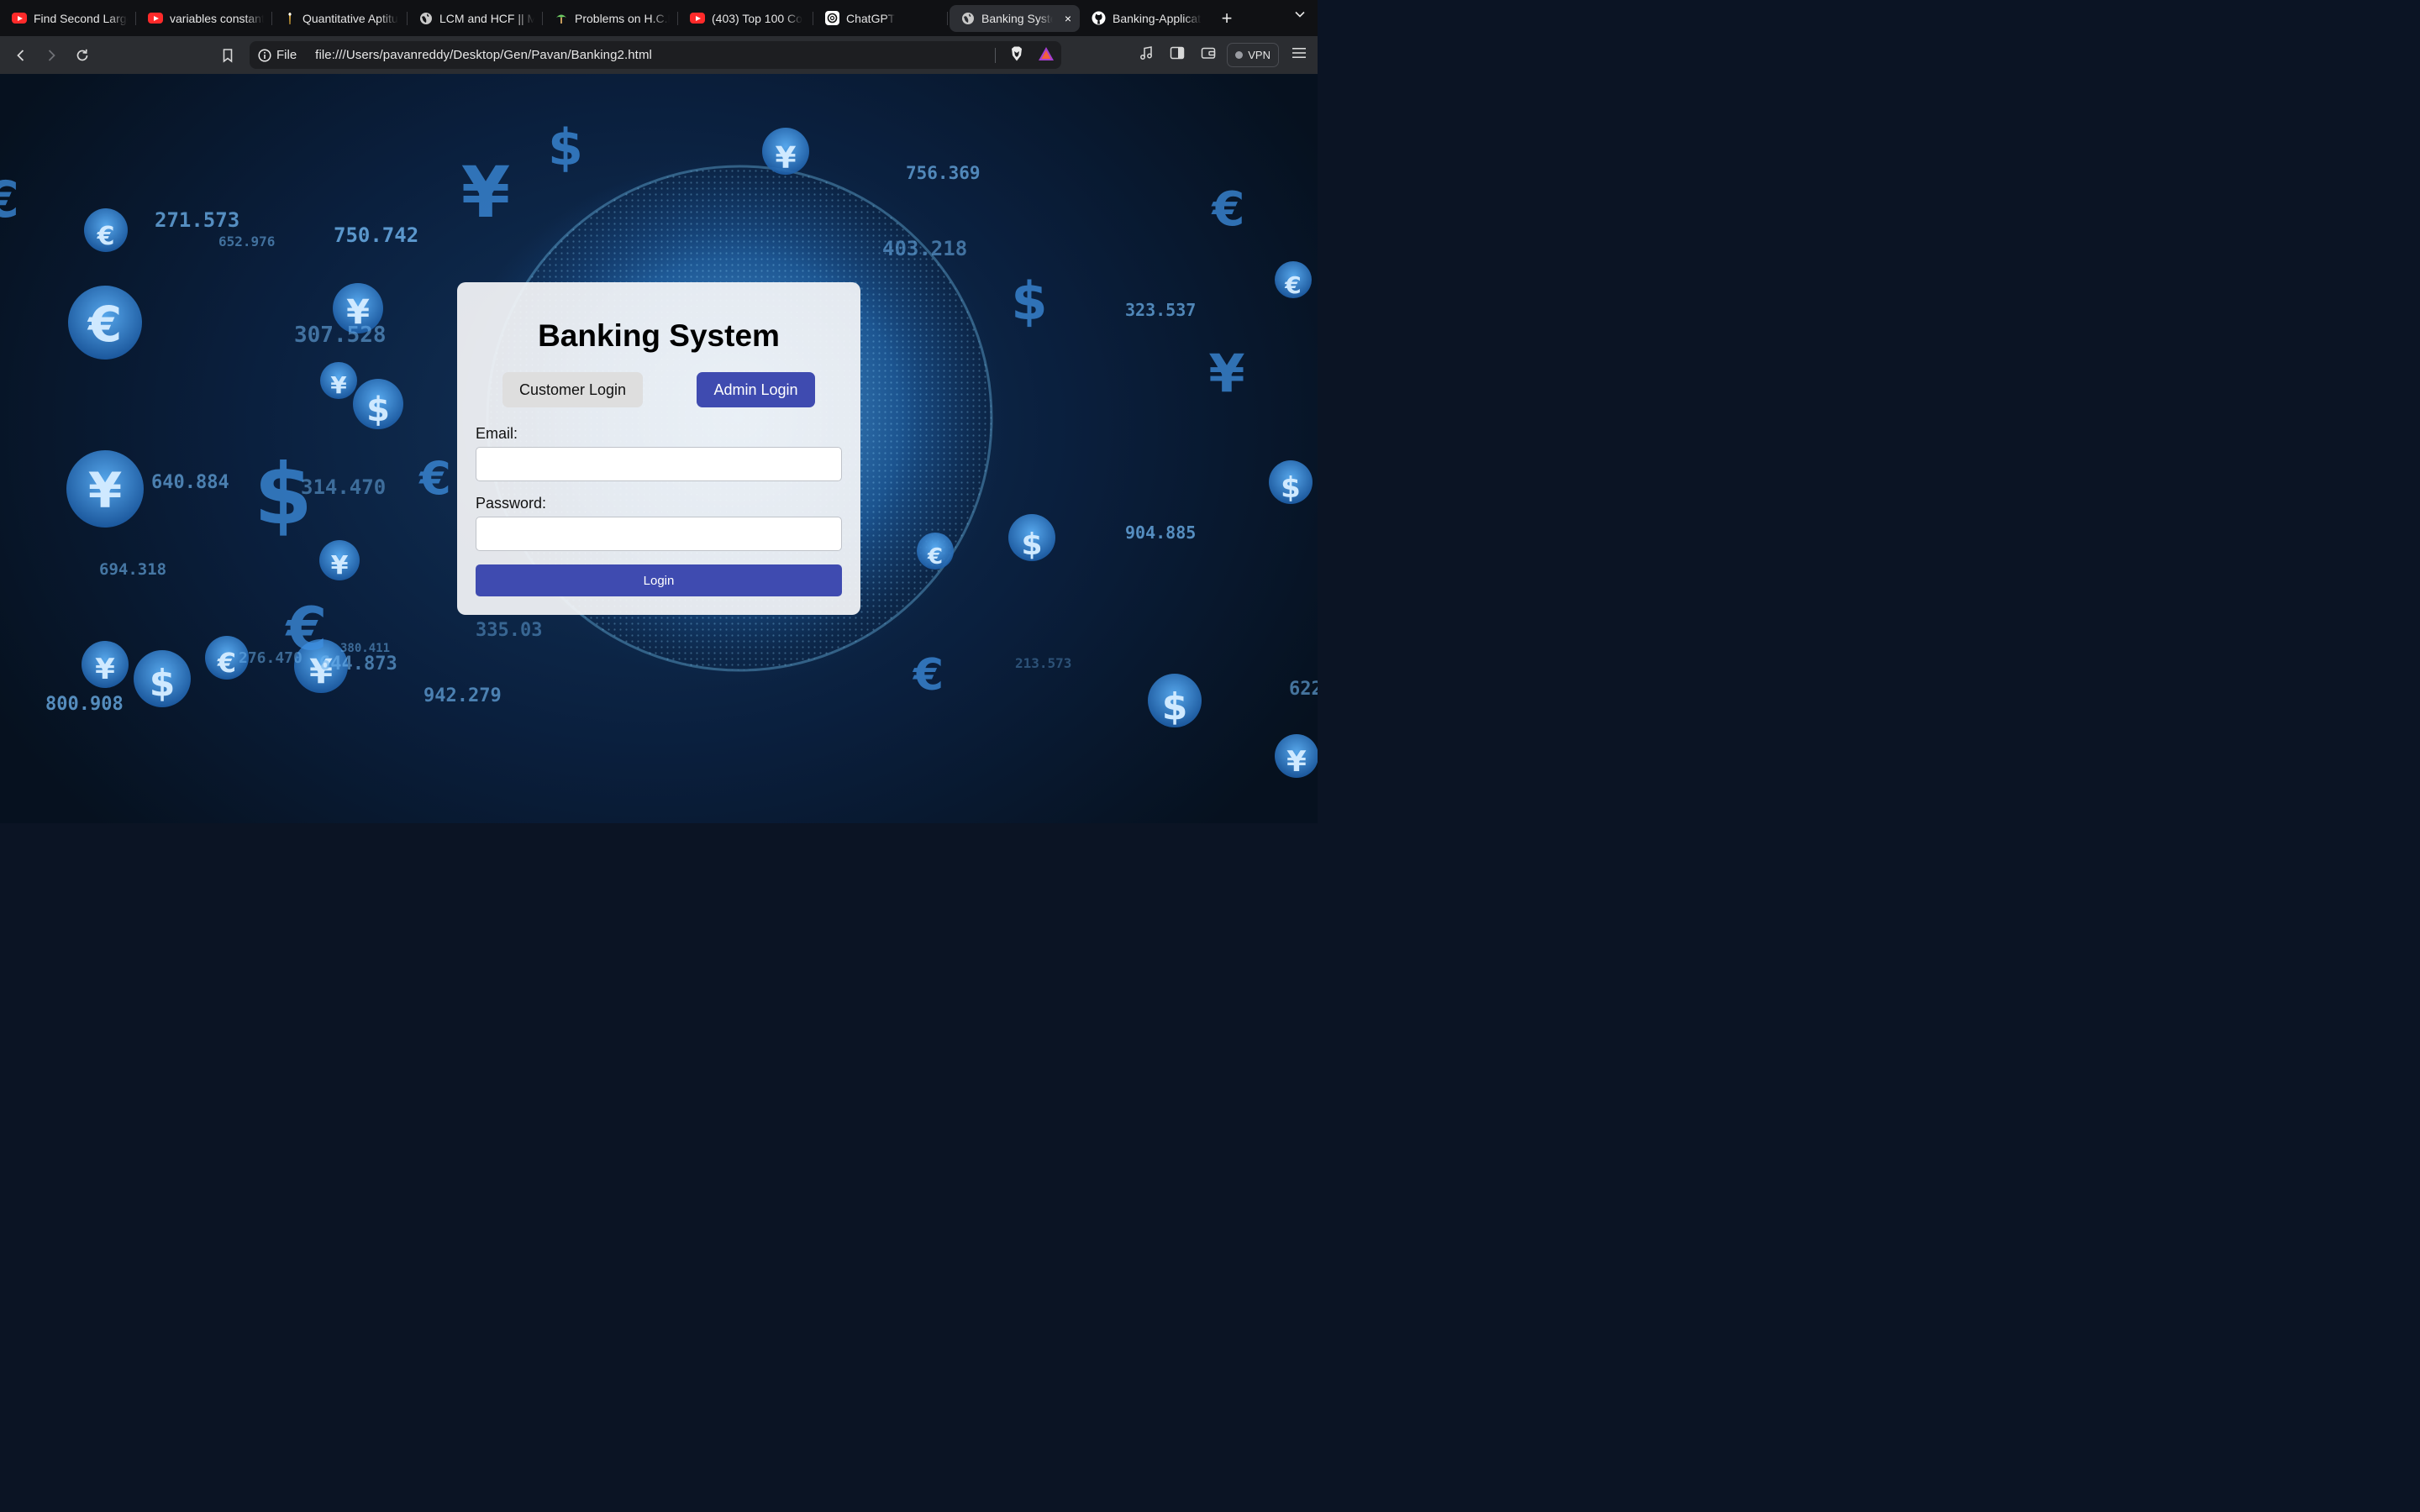  Describe the element at coordinates (82, 55) in the screenshot. I see `reload-icon` at that location.